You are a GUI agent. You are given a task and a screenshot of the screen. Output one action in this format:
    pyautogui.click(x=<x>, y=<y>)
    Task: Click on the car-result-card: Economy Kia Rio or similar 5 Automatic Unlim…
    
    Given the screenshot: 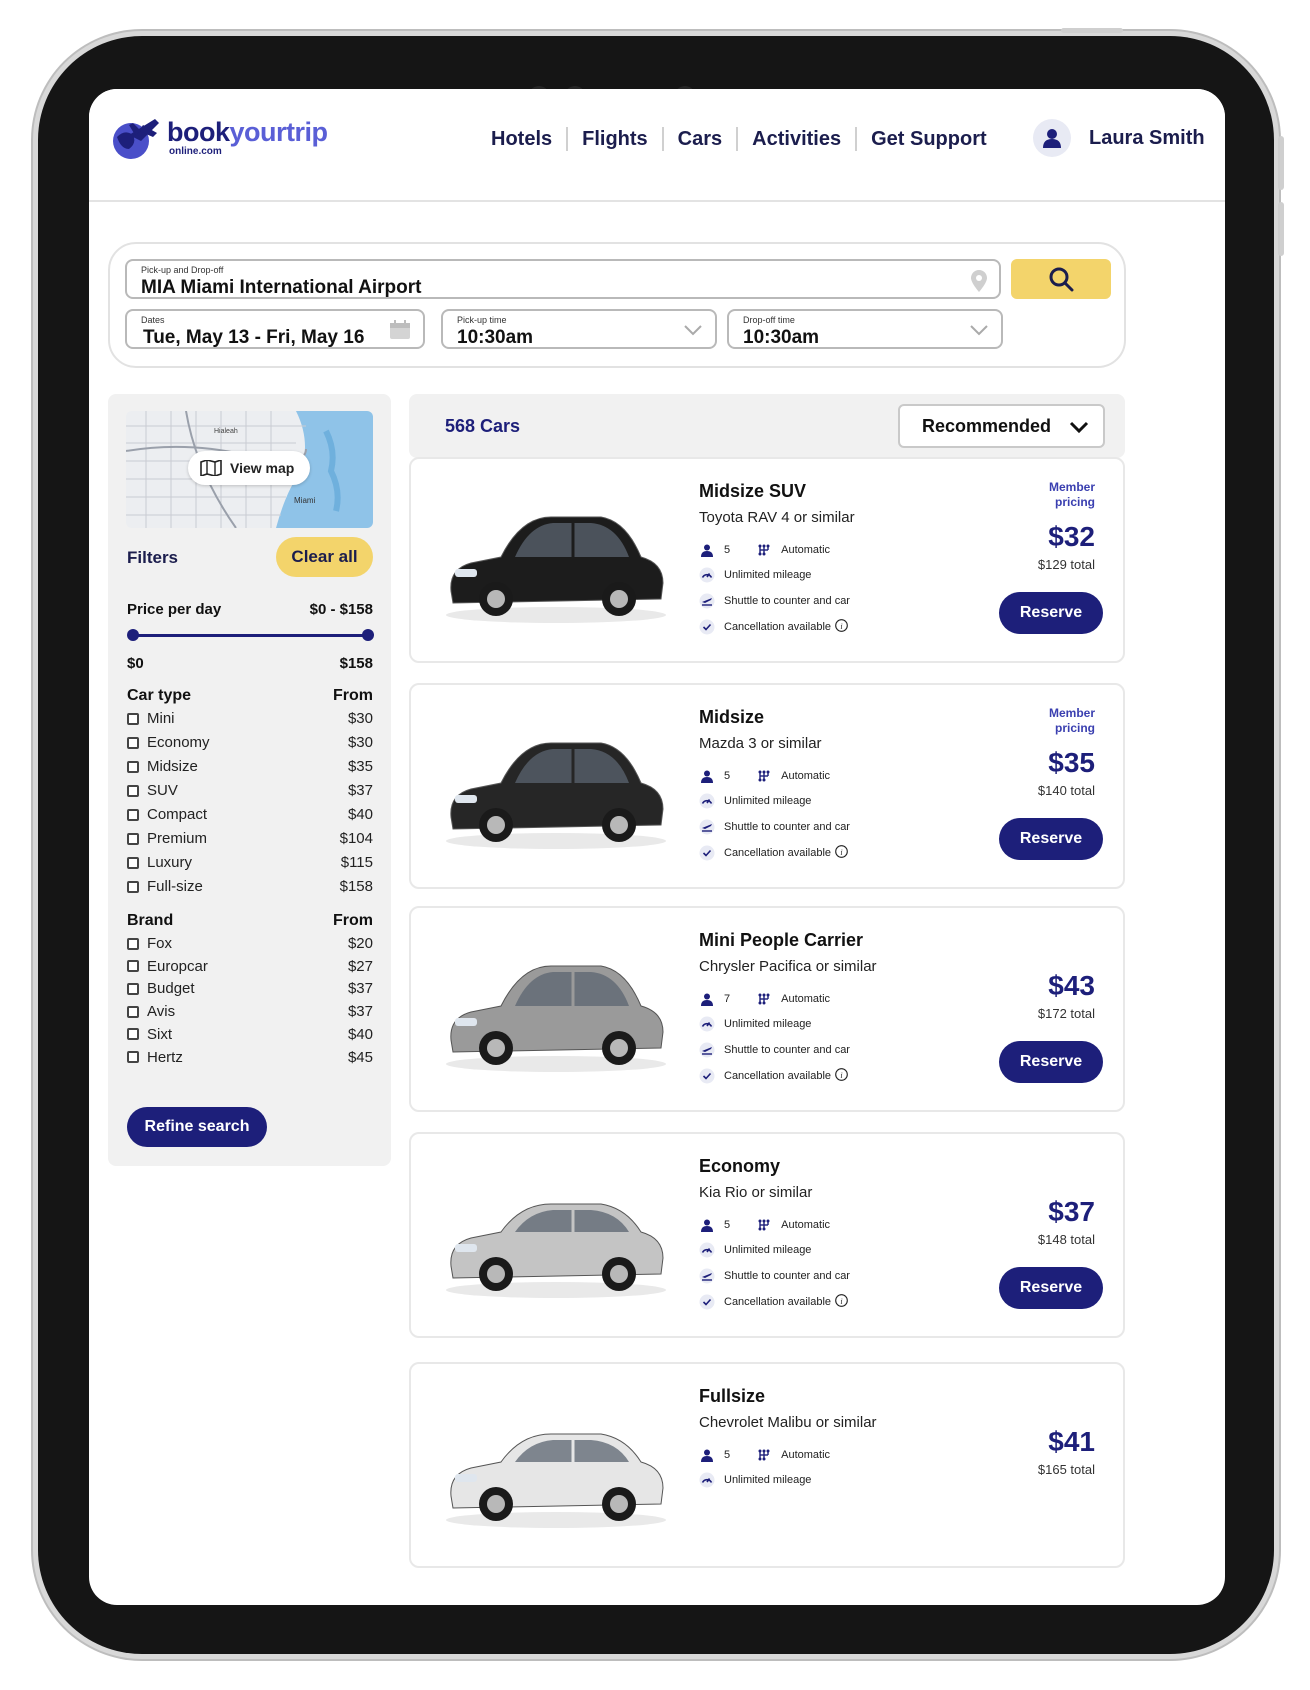 What is the action you would take?
    pyautogui.click(x=767, y=1235)
    